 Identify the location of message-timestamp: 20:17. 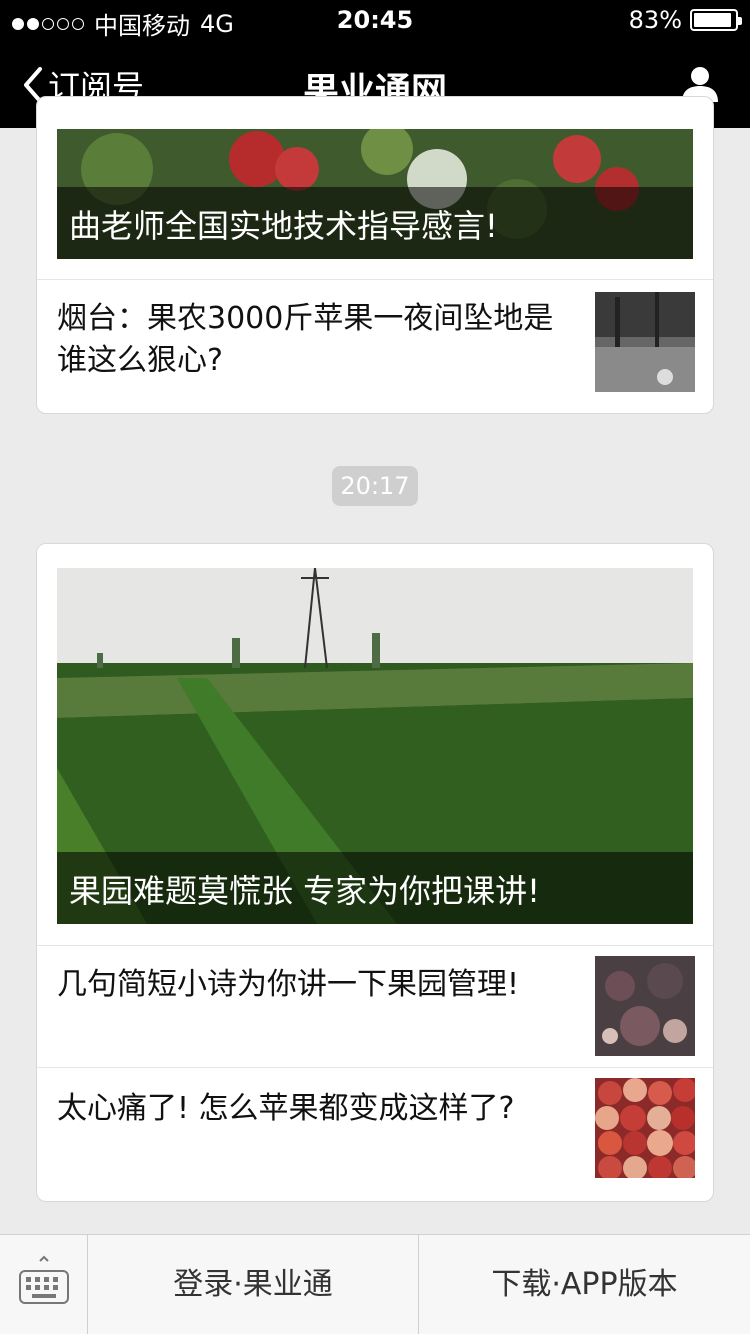
(375, 486).